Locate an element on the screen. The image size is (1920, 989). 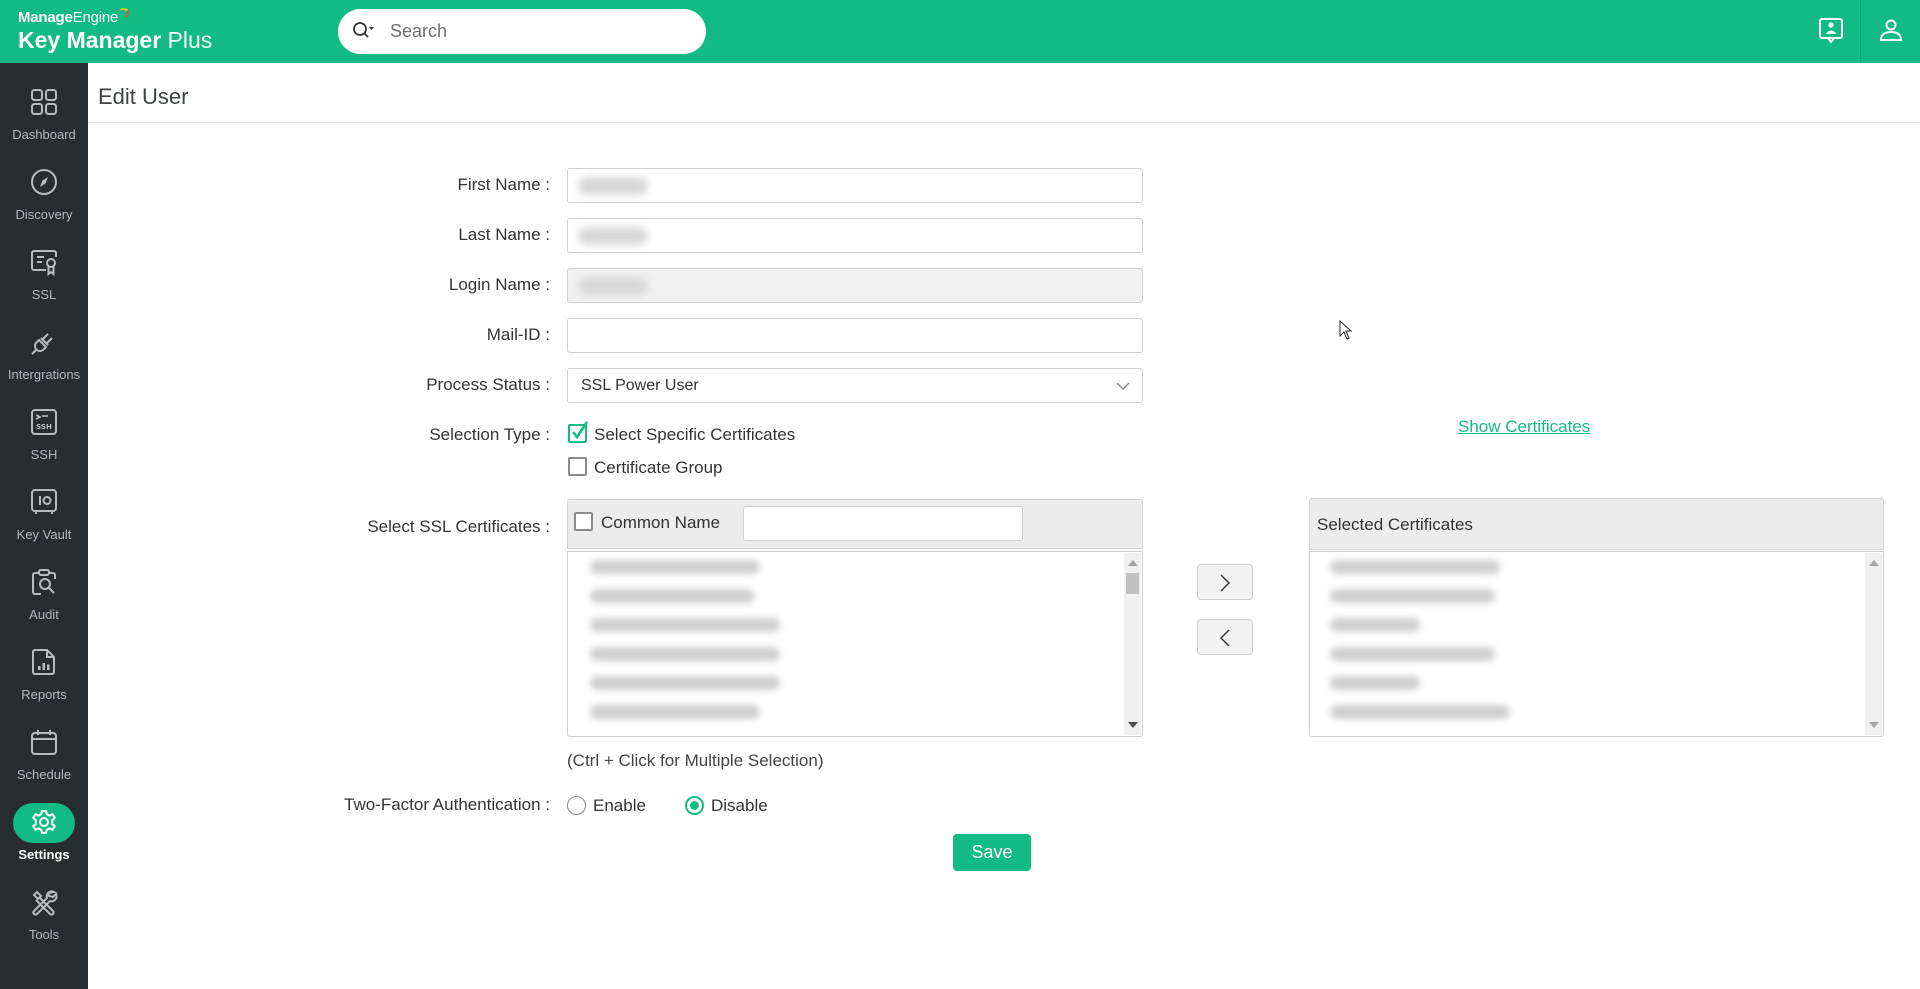
show-certificates-link: Show Certificates is located at coordinates (1524, 427).